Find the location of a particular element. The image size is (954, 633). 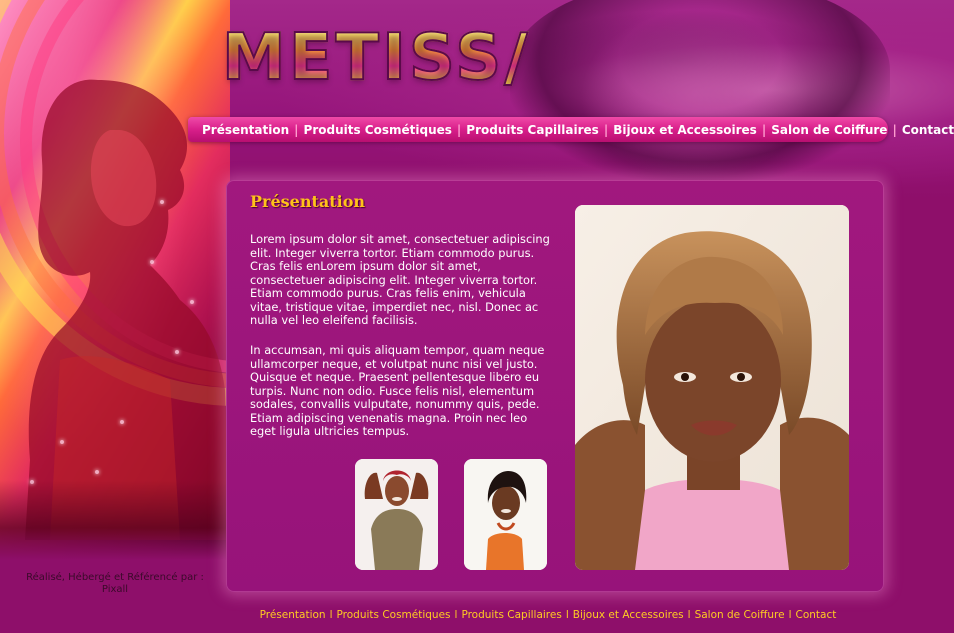

credits-label: Réalisé, Hébergé et Référencé par : is located at coordinates (115, 577).